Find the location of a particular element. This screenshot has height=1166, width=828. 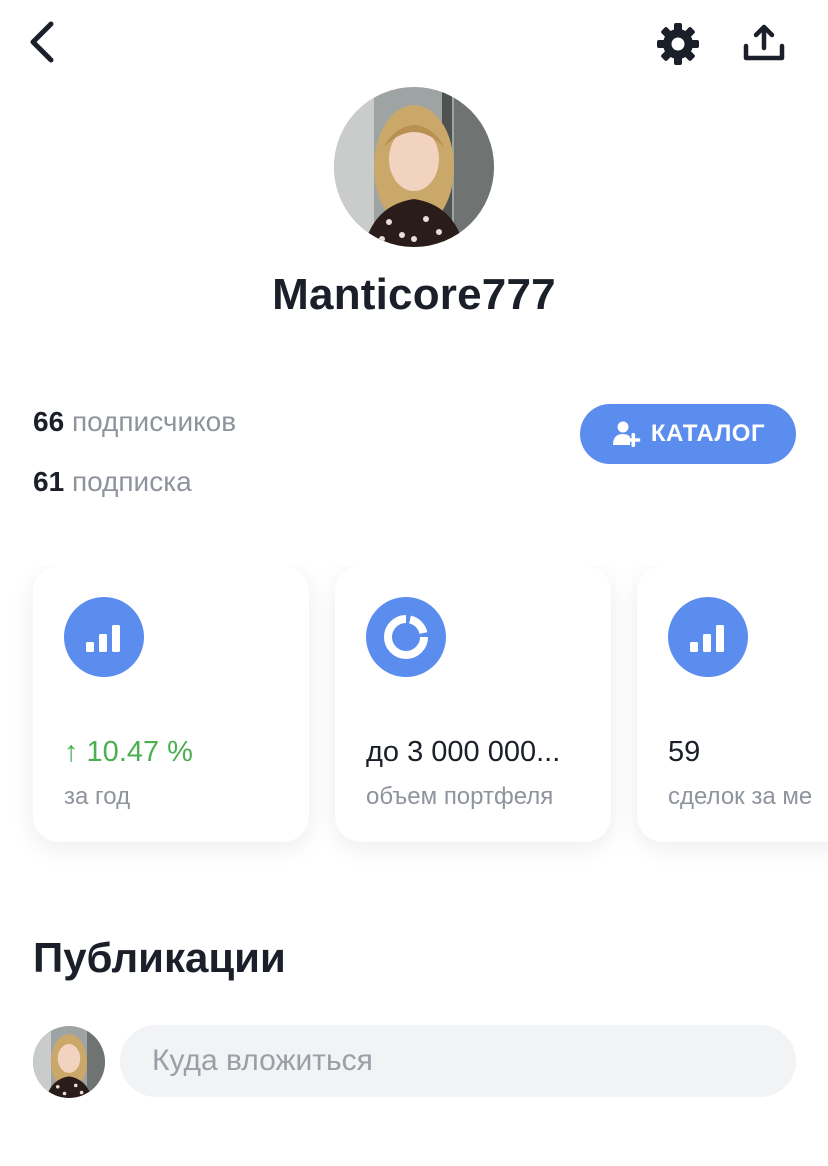

followers-number: 66 is located at coordinates (49, 421).